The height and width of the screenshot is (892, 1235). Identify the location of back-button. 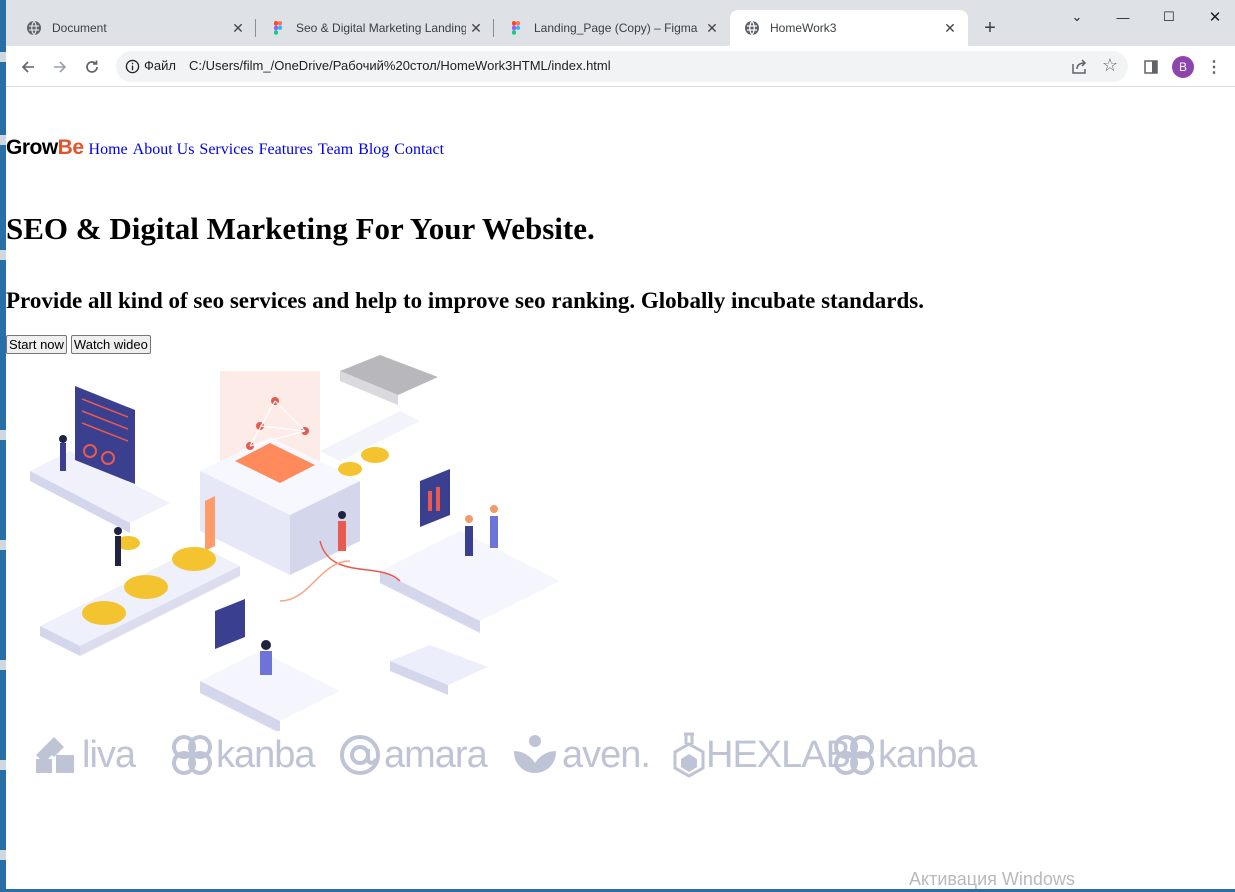
(28, 67).